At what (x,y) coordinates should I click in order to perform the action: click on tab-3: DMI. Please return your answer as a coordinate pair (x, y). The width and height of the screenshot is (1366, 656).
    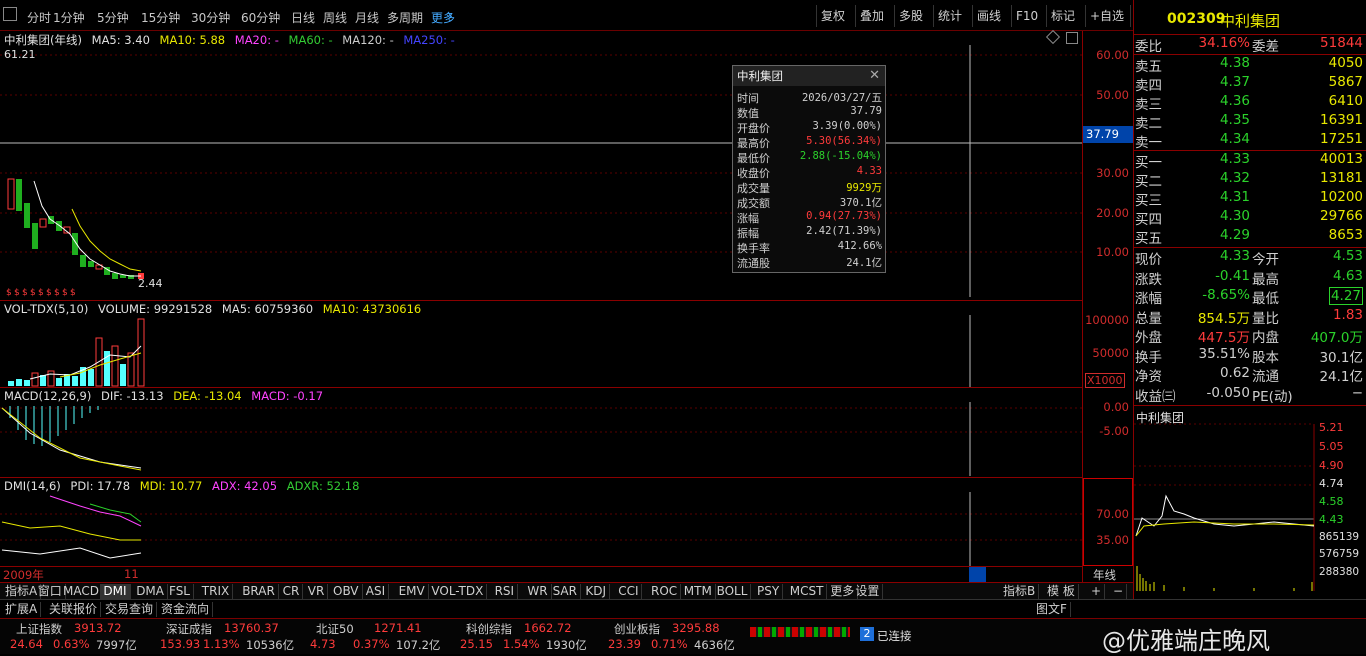
    Looking at the image, I should click on (115, 591).